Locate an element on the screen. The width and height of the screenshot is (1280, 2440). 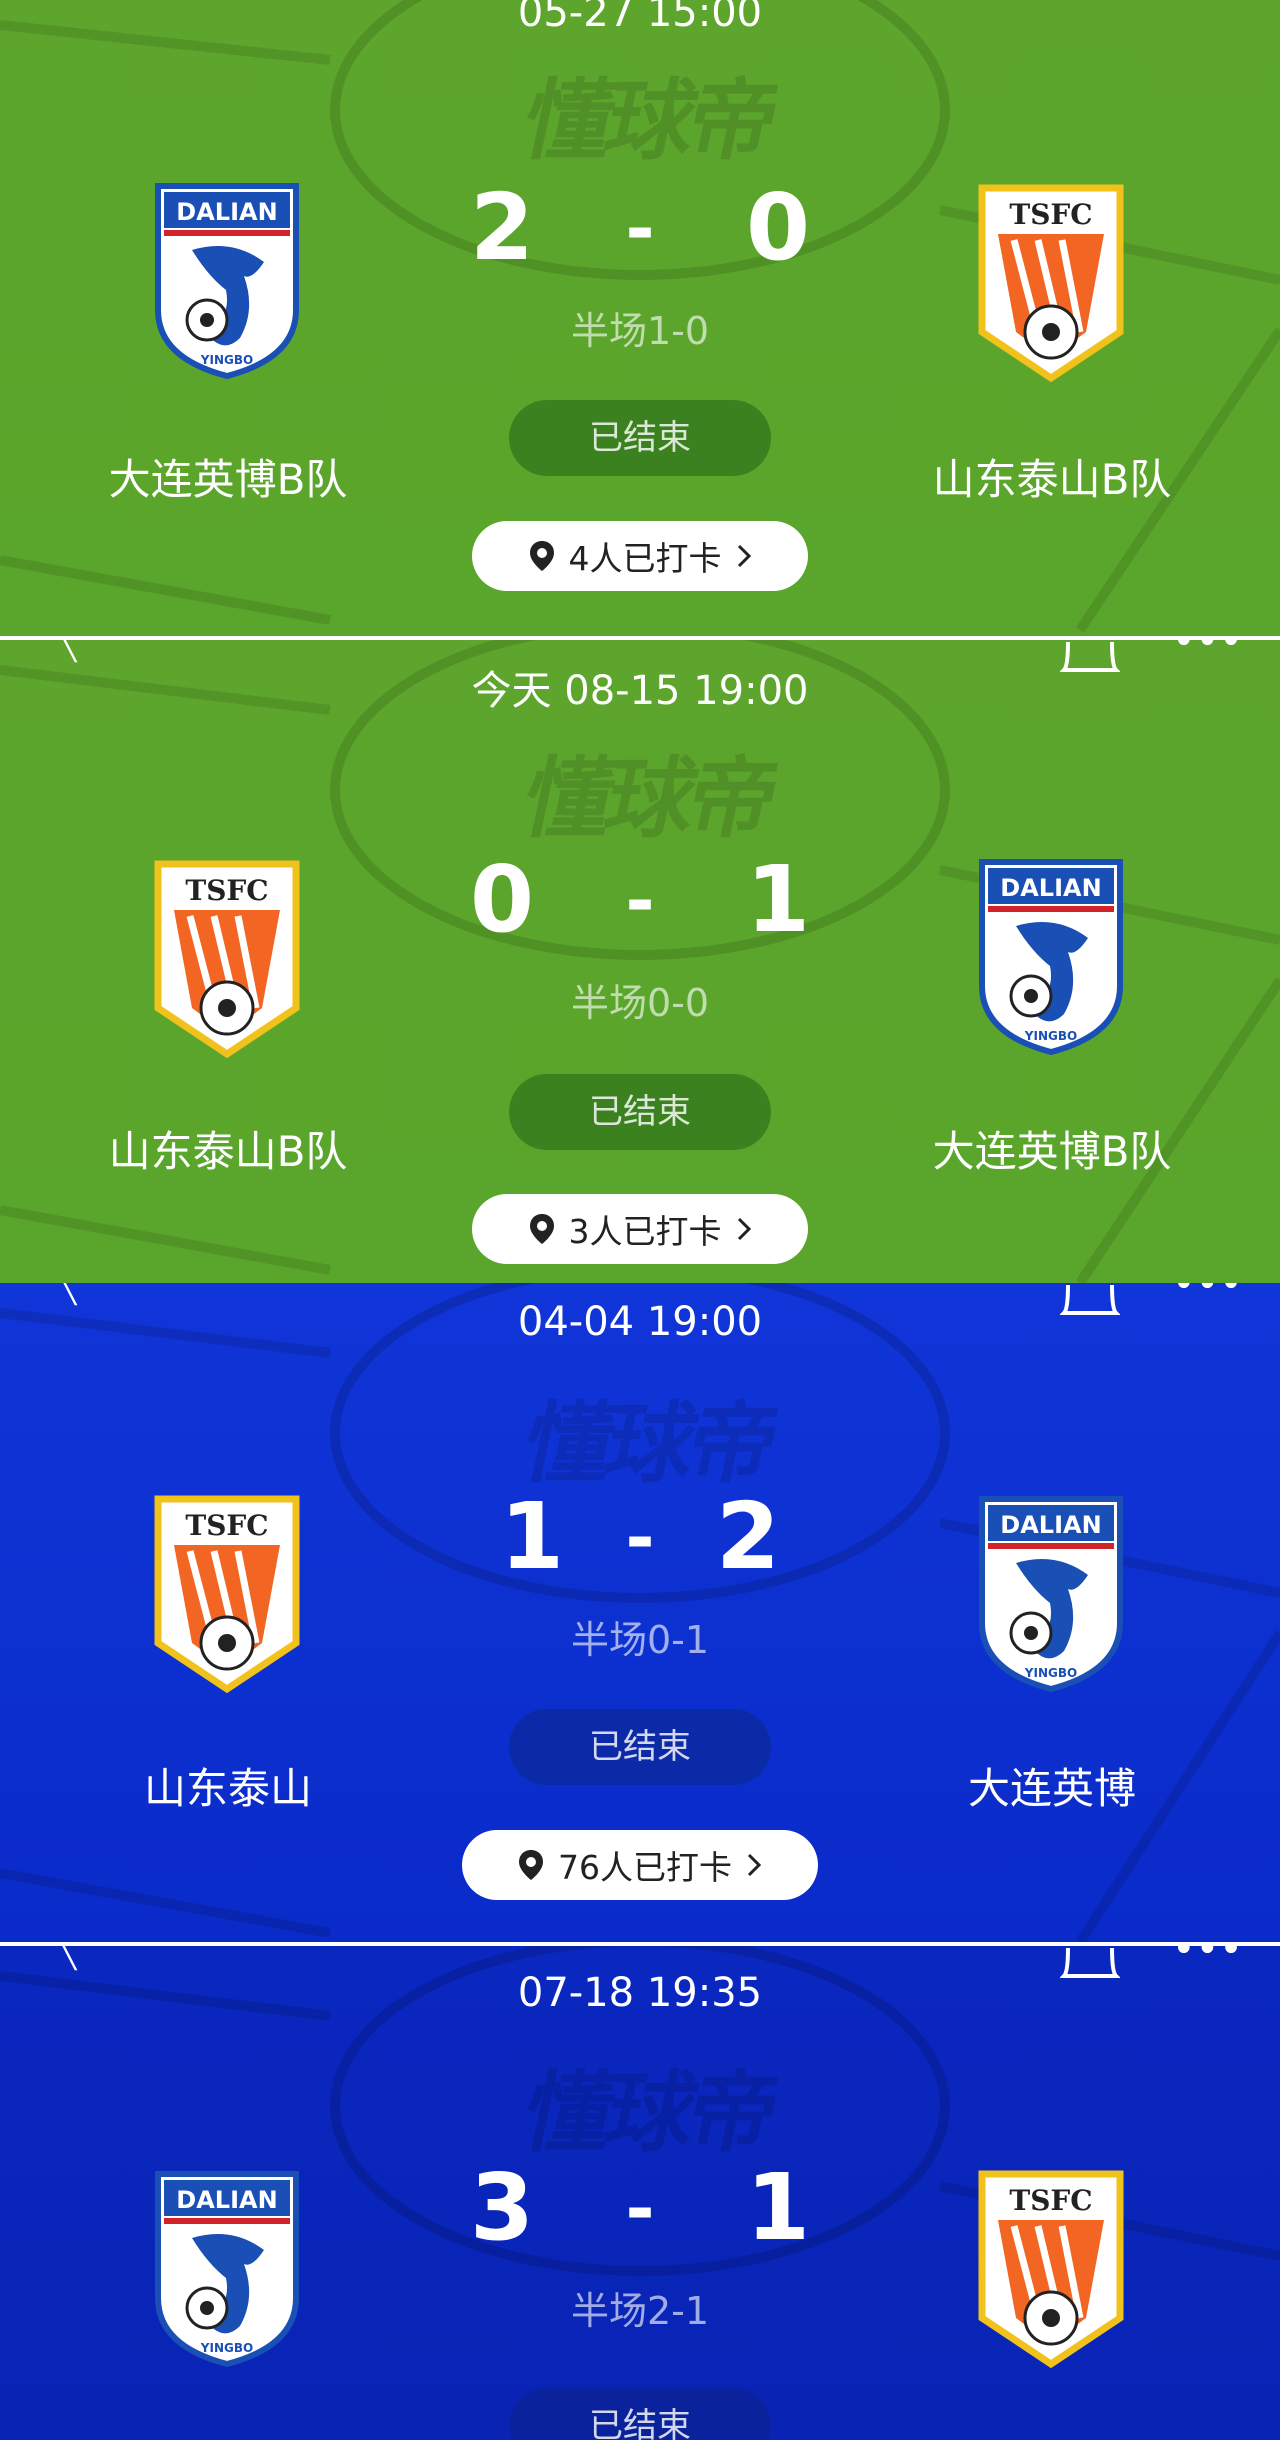
scoreline: 3 - 1 is located at coordinates (640, 2209).